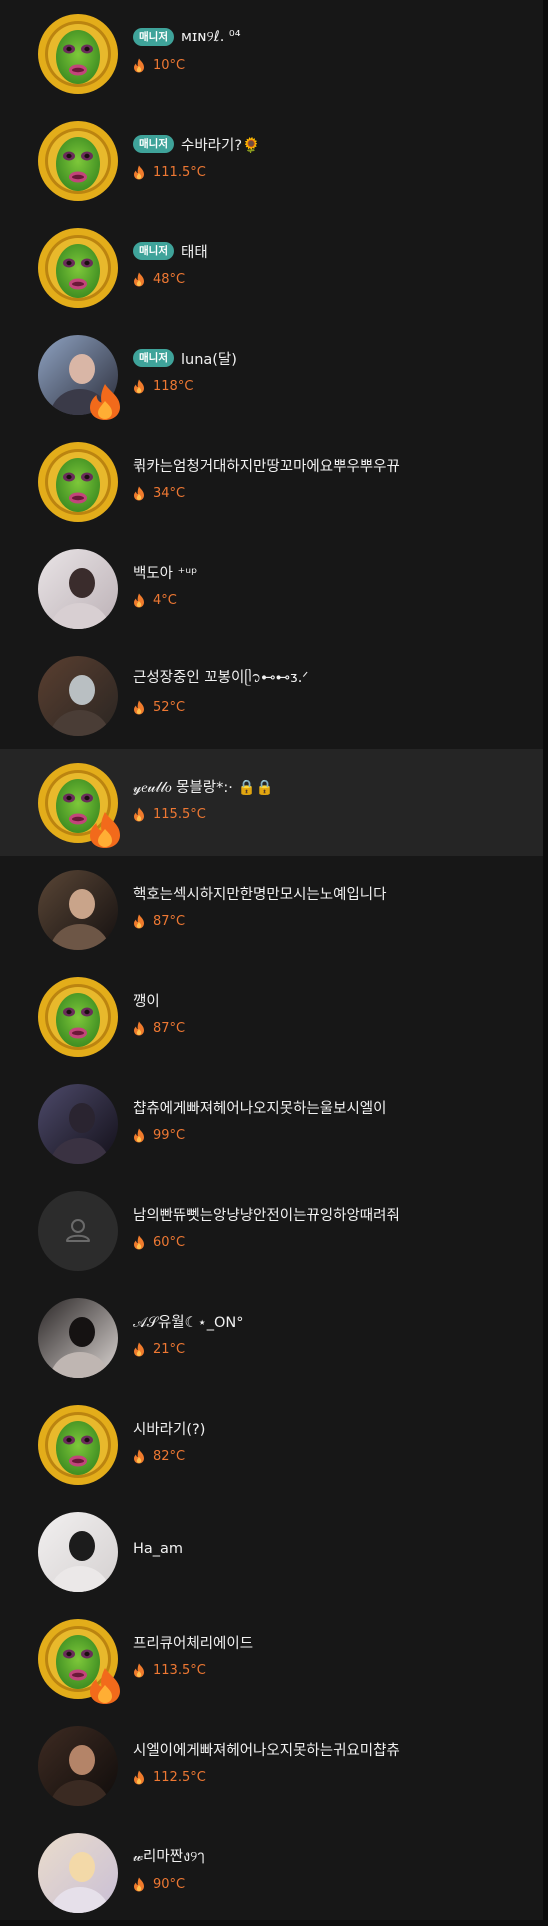  I want to click on temperature-line: 115.5°C, so click(333, 814).